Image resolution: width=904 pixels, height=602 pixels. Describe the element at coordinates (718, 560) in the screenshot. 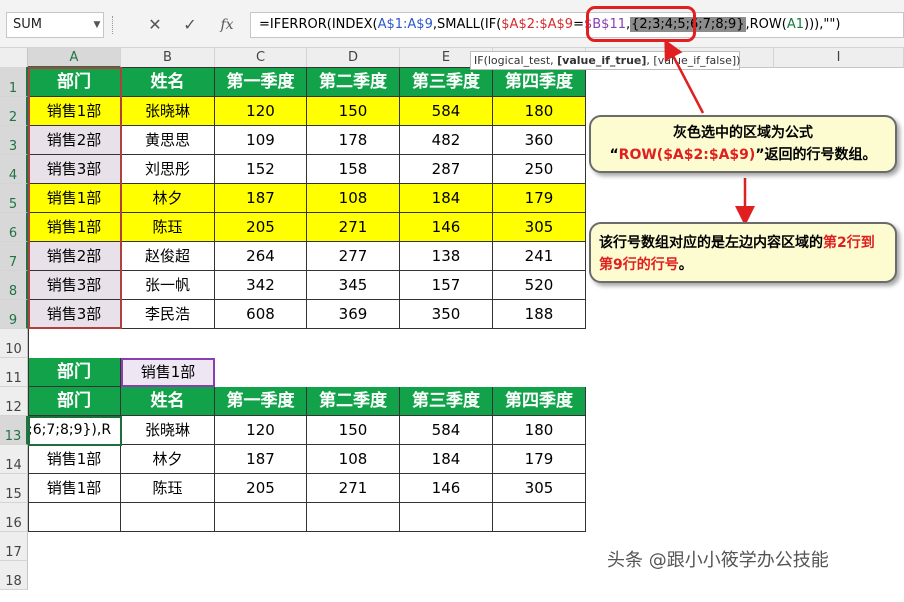

I see `watermark: 头条 @跟小小筱学办公技能` at that location.